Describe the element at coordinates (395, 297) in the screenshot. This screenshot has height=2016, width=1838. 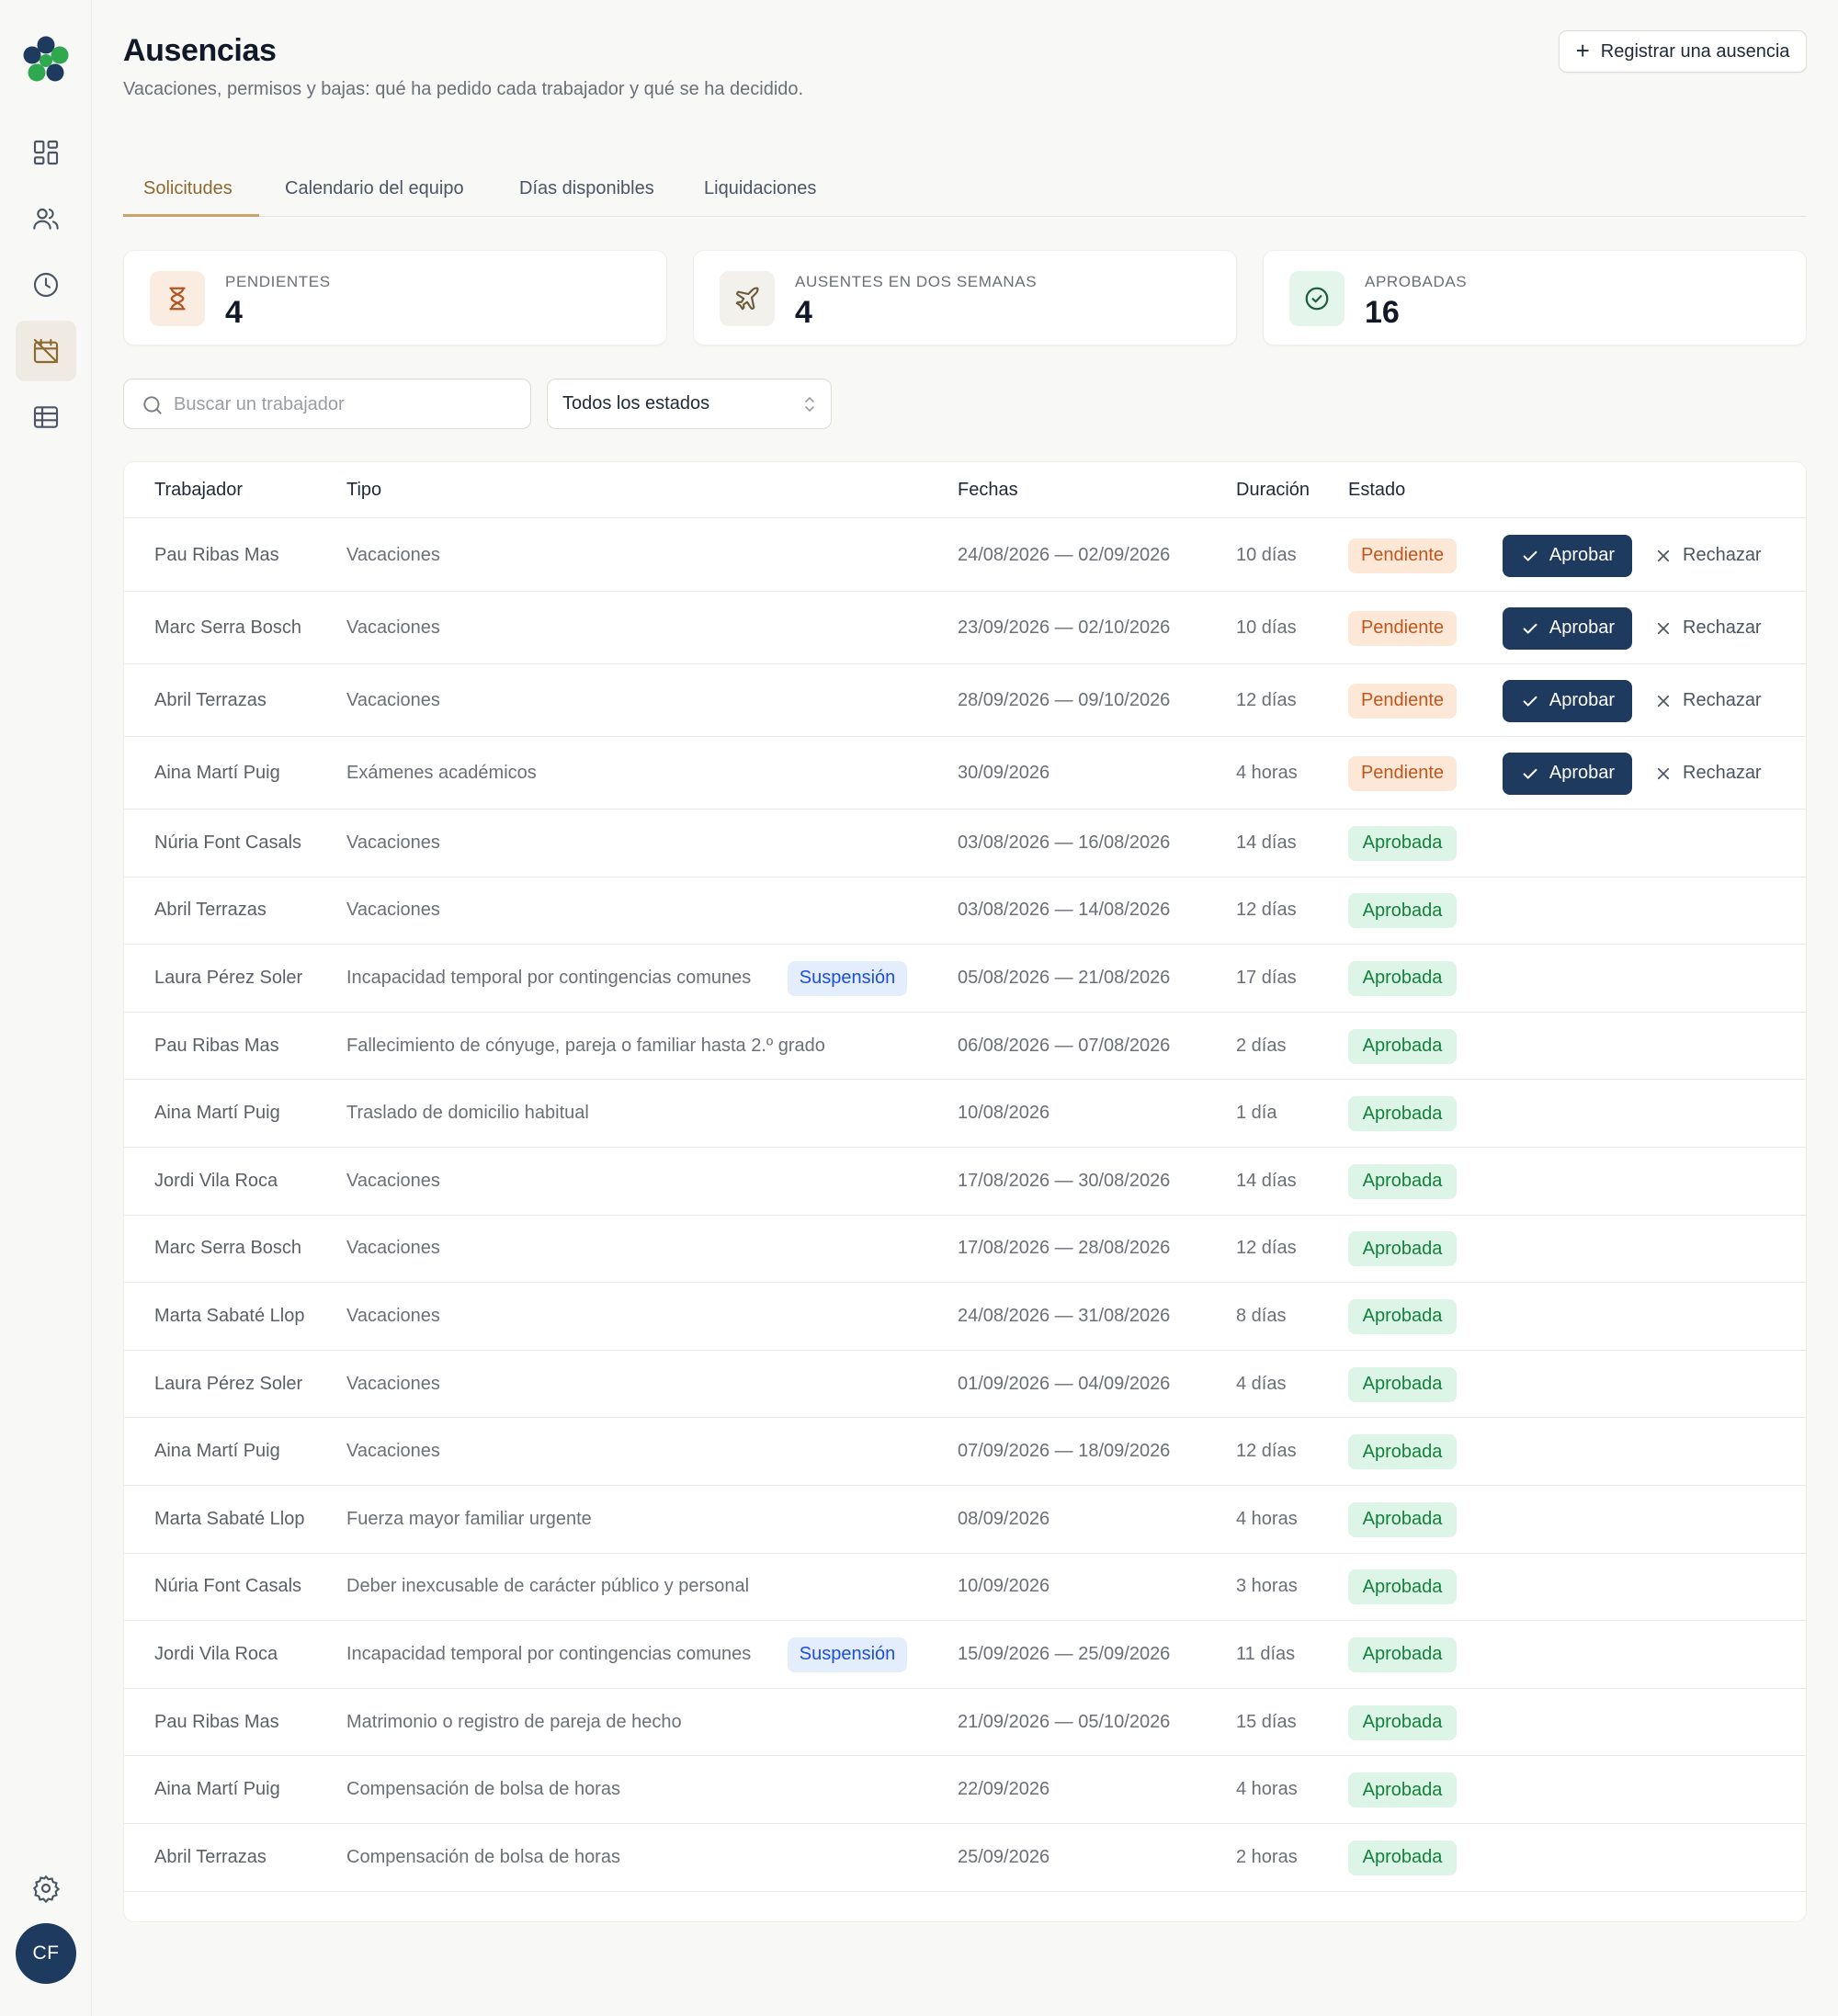
I see `stat-card-pending: PENDIENTES 4` at that location.